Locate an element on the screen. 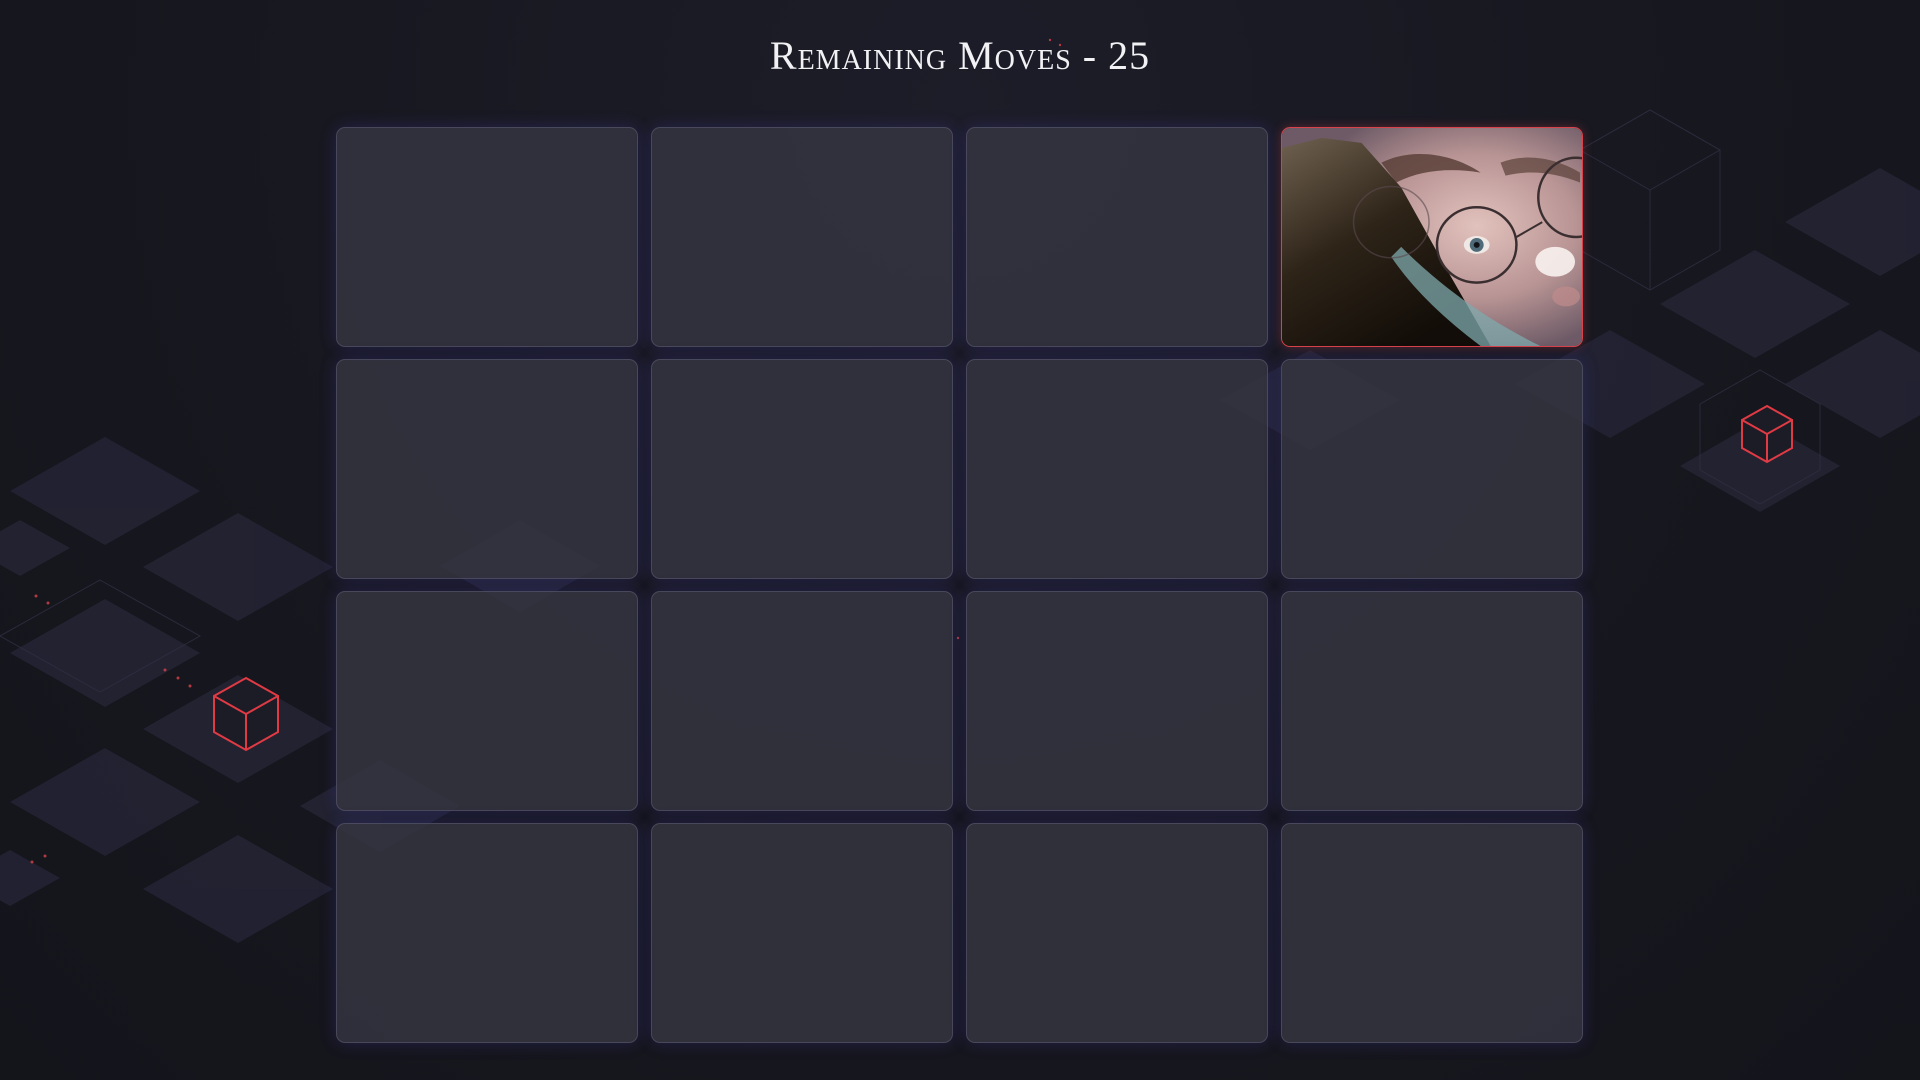 The height and width of the screenshot is (1080, 1920). memory-card-revealed is located at coordinates (1432, 237).